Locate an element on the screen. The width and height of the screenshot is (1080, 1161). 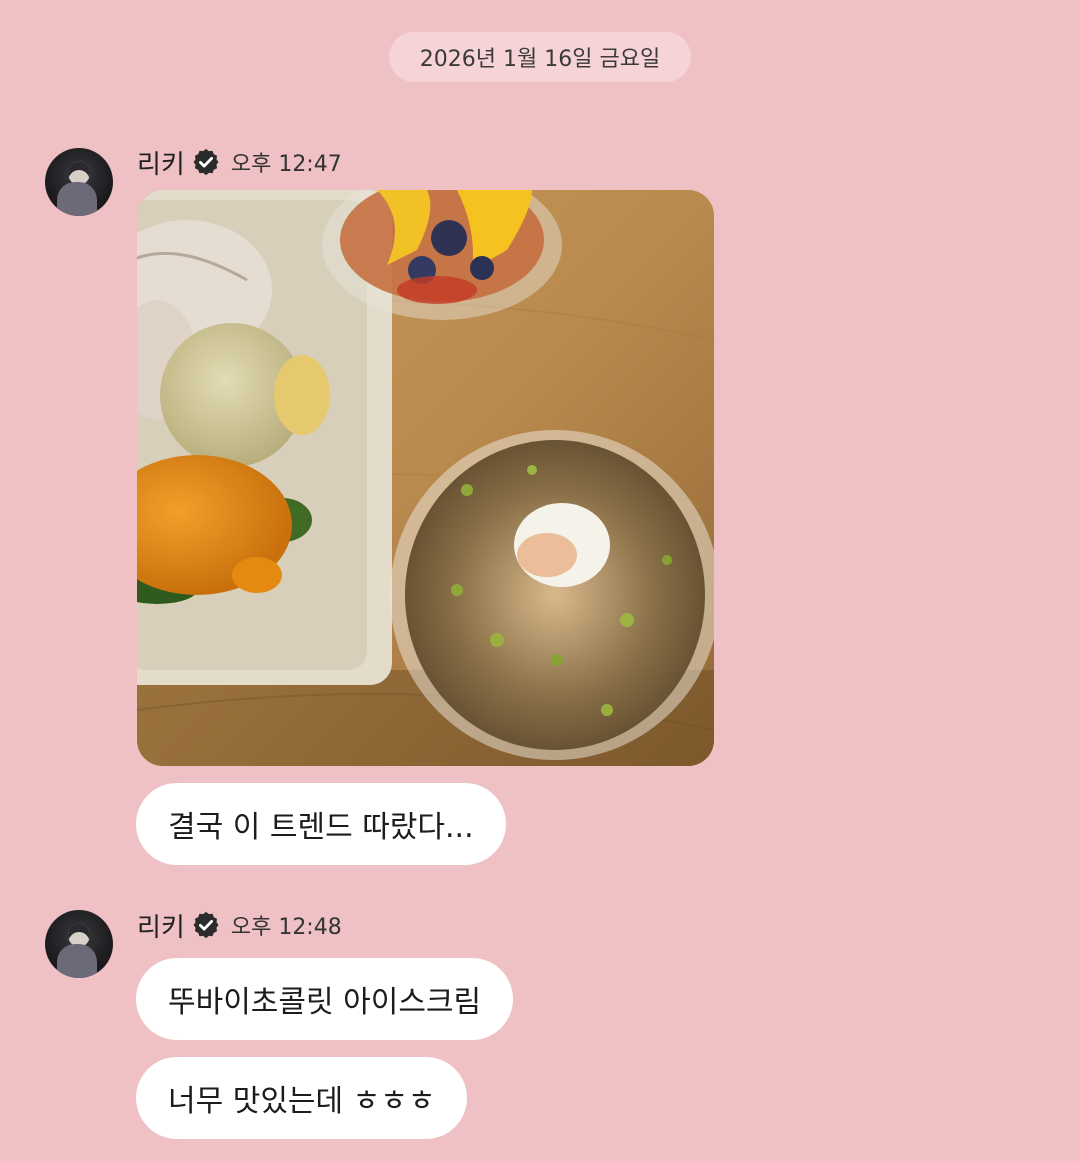
message-header: 리키 오후 12:48 is located at coordinates (239, 925).